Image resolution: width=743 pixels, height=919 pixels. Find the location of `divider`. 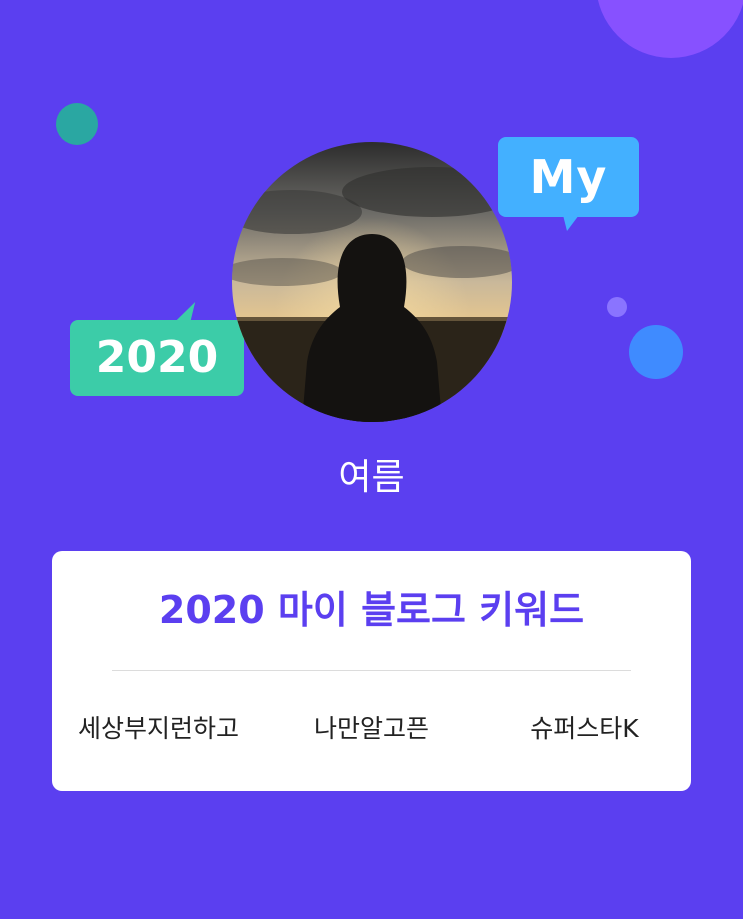

divider is located at coordinates (371, 670).